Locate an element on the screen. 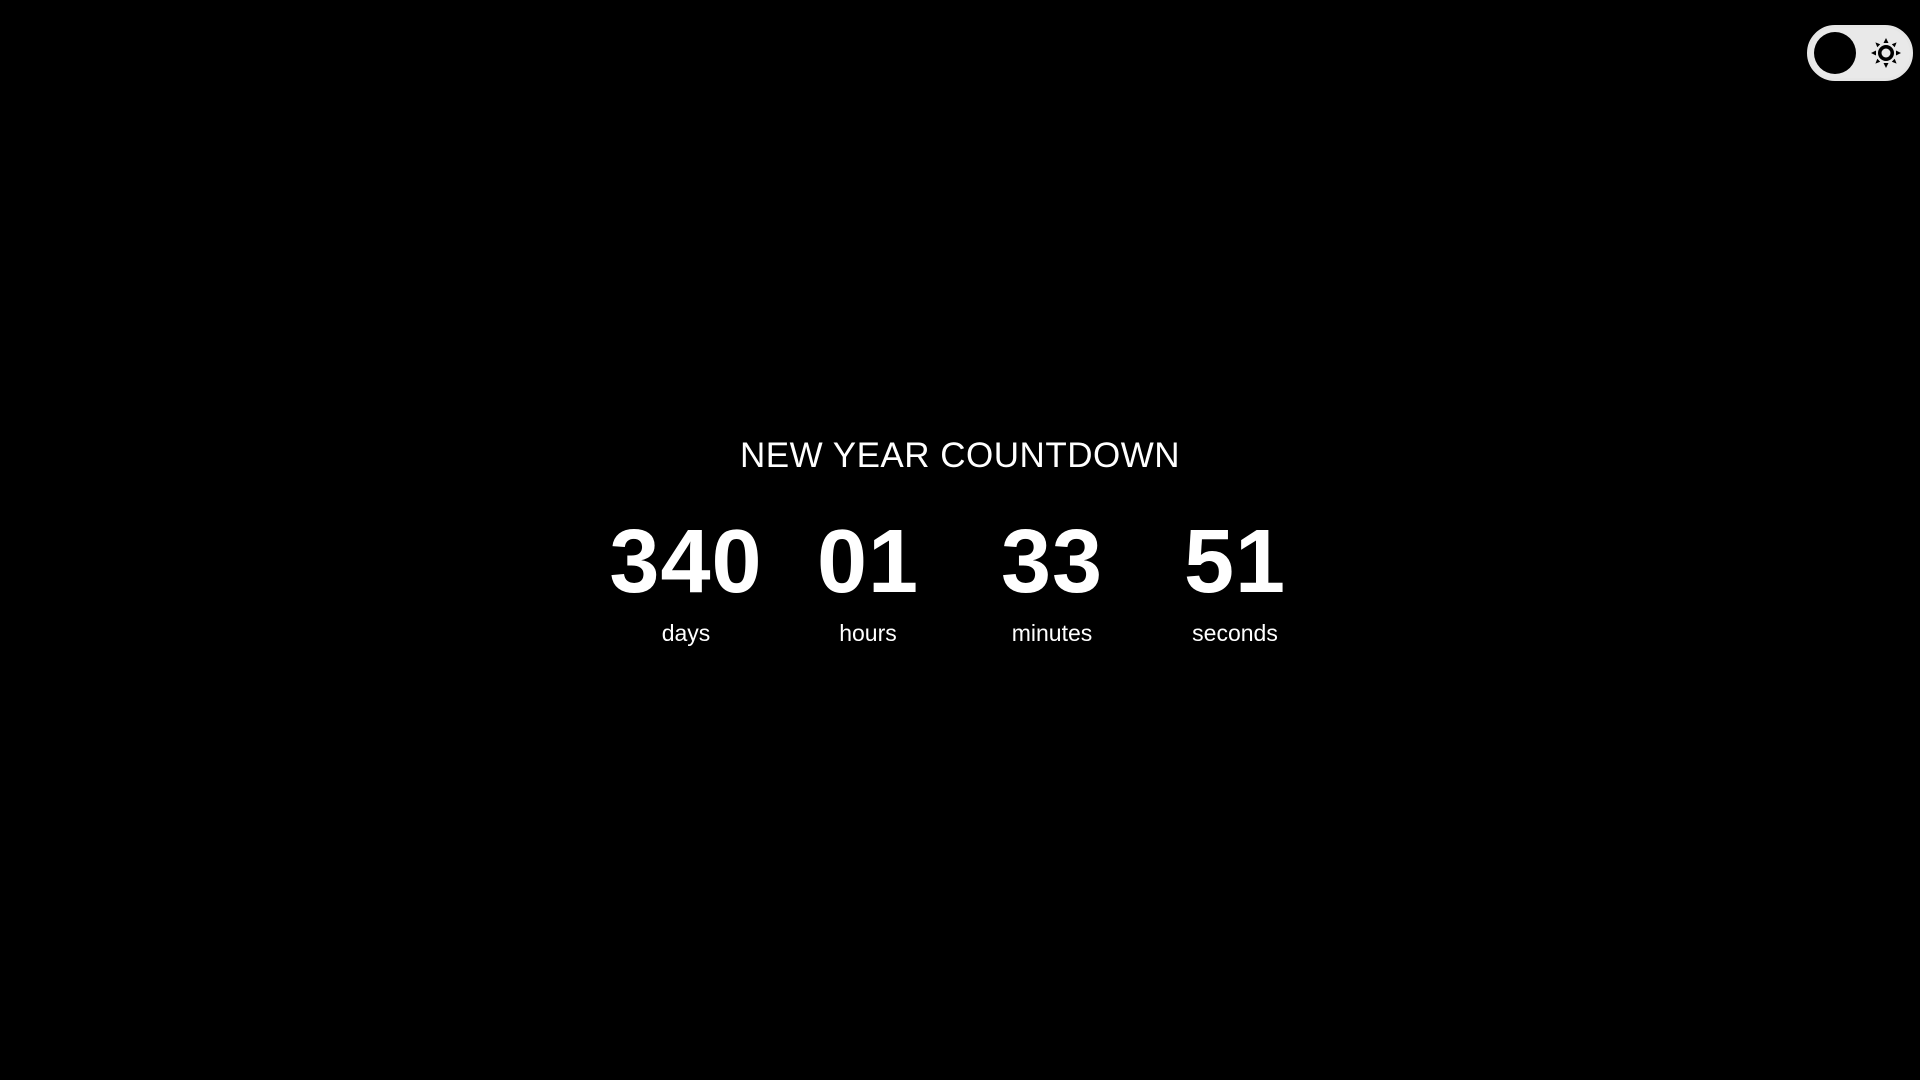  days-label: days is located at coordinates (686, 633).